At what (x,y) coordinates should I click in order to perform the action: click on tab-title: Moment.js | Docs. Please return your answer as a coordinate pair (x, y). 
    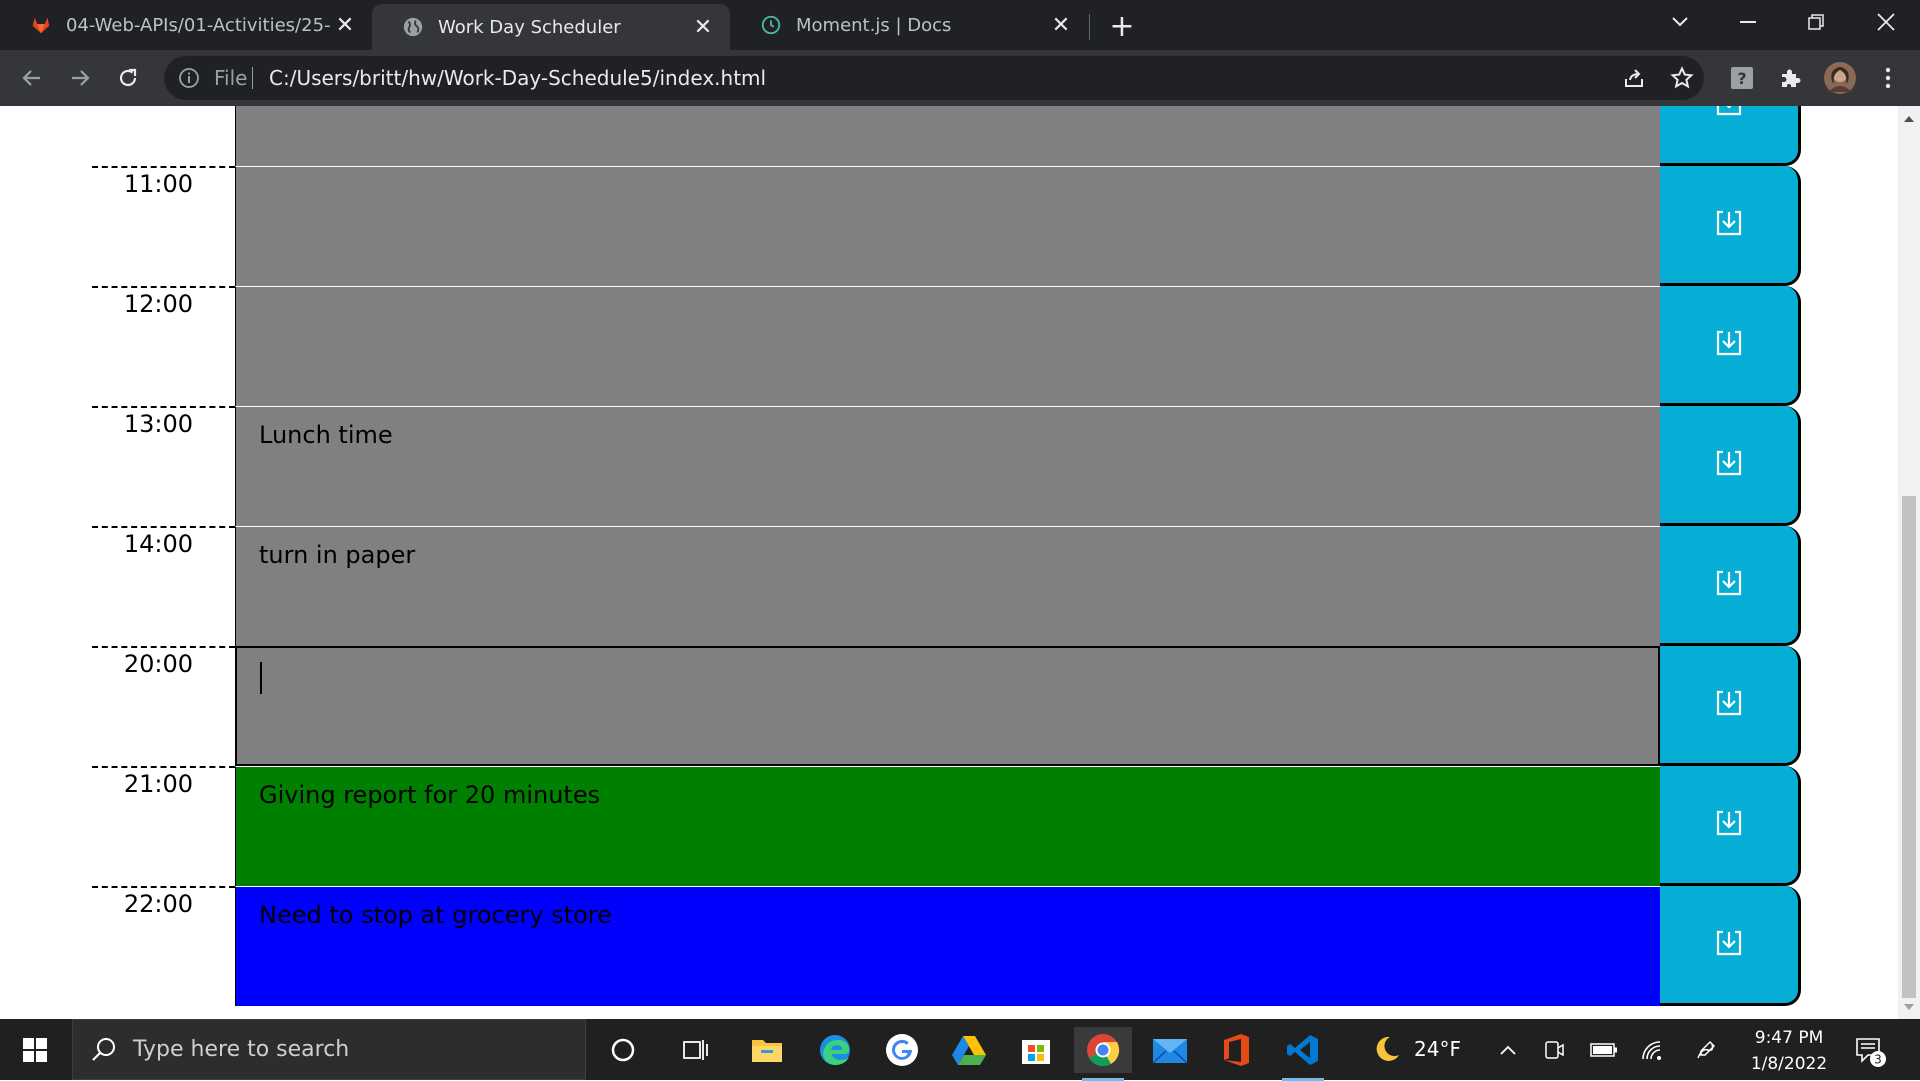
    Looking at the image, I should click on (874, 25).